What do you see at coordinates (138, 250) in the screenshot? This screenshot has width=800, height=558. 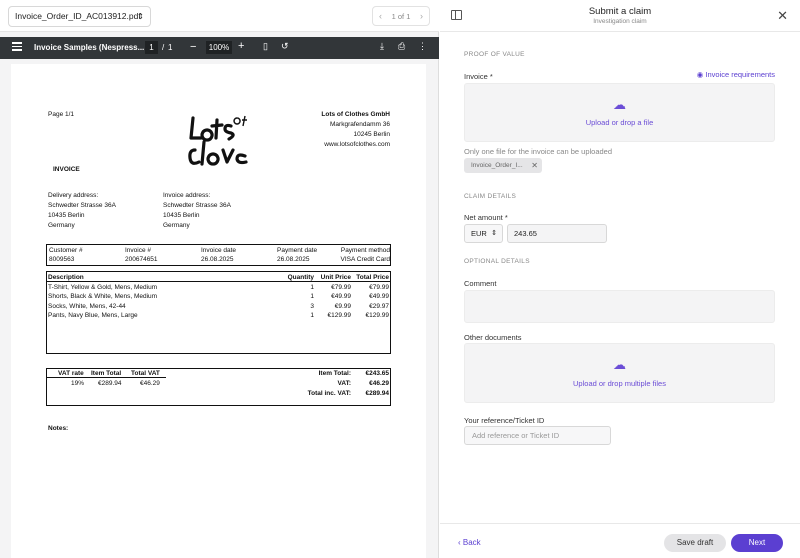 I see `meta-header: Invoice #` at bounding box center [138, 250].